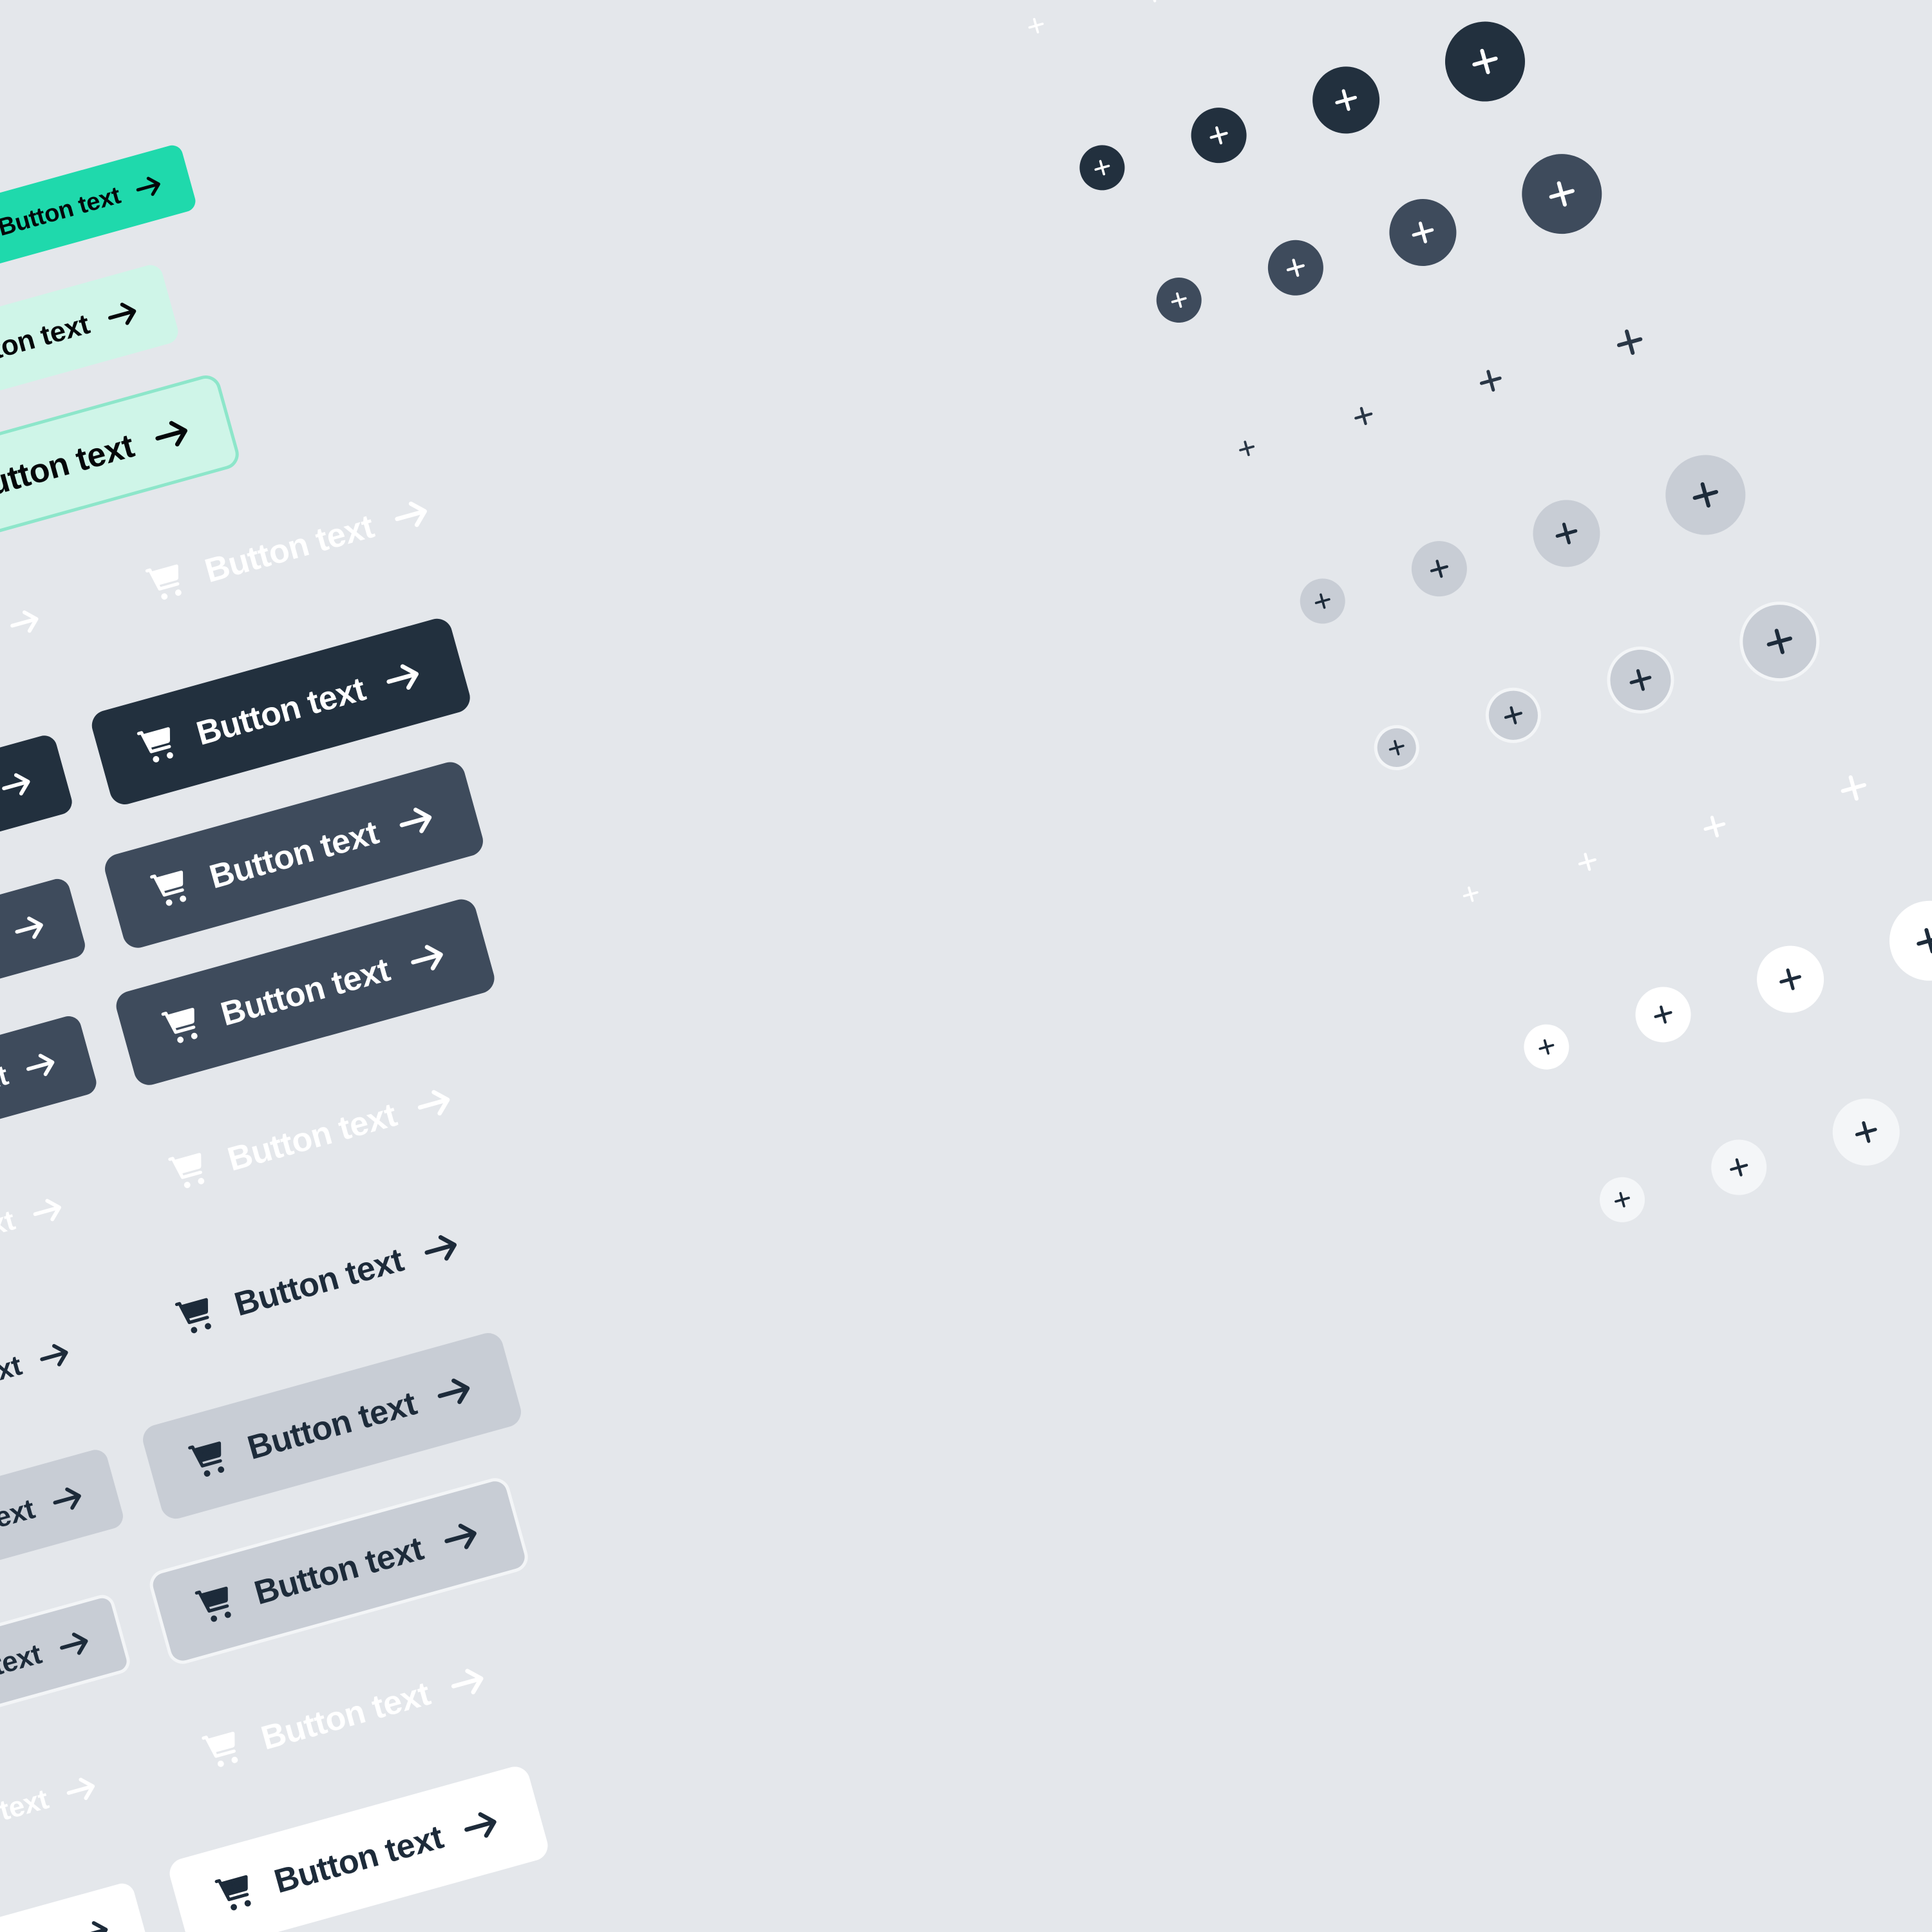 Image resolution: width=1932 pixels, height=1932 pixels. What do you see at coordinates (1447, 393) in the screenshot?
I see `dark-ghost-icon-row` at bounding box center [1447, 393].